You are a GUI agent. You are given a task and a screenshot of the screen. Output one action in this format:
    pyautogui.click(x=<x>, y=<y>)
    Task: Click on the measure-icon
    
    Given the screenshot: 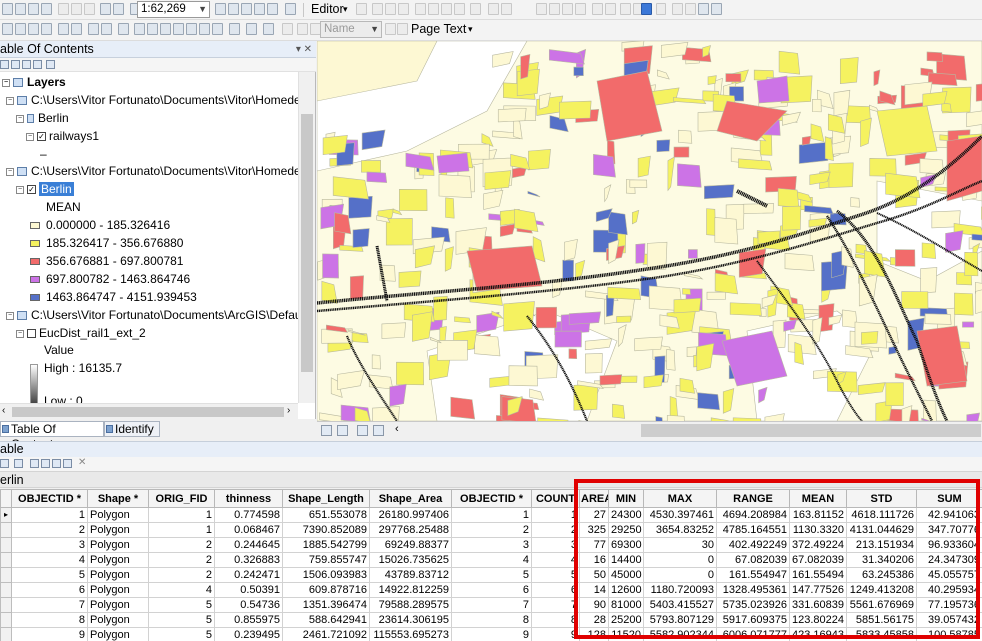 What is the action you would take?
    pyautogui.click(x=625, y=9)
    